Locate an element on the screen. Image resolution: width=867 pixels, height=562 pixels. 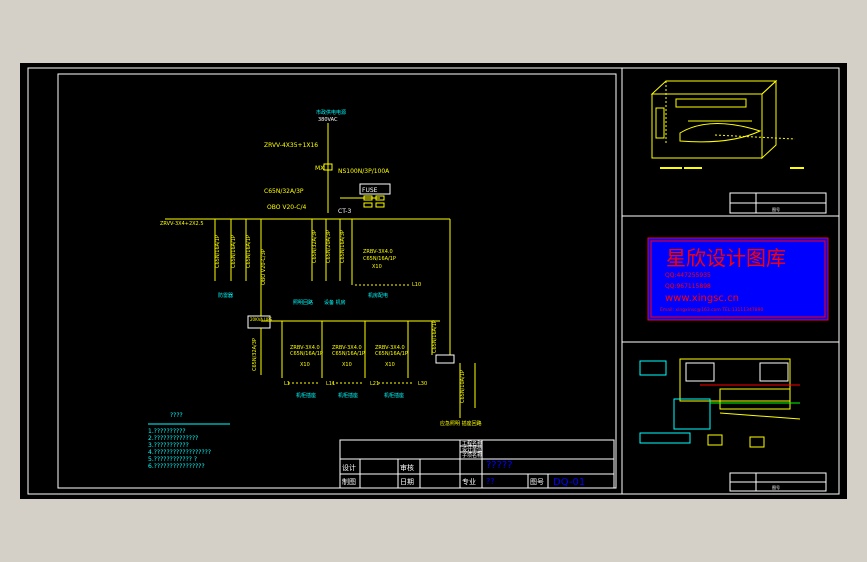
thumbnail-floorplan: 图号 is located at coordinates (733, 425).